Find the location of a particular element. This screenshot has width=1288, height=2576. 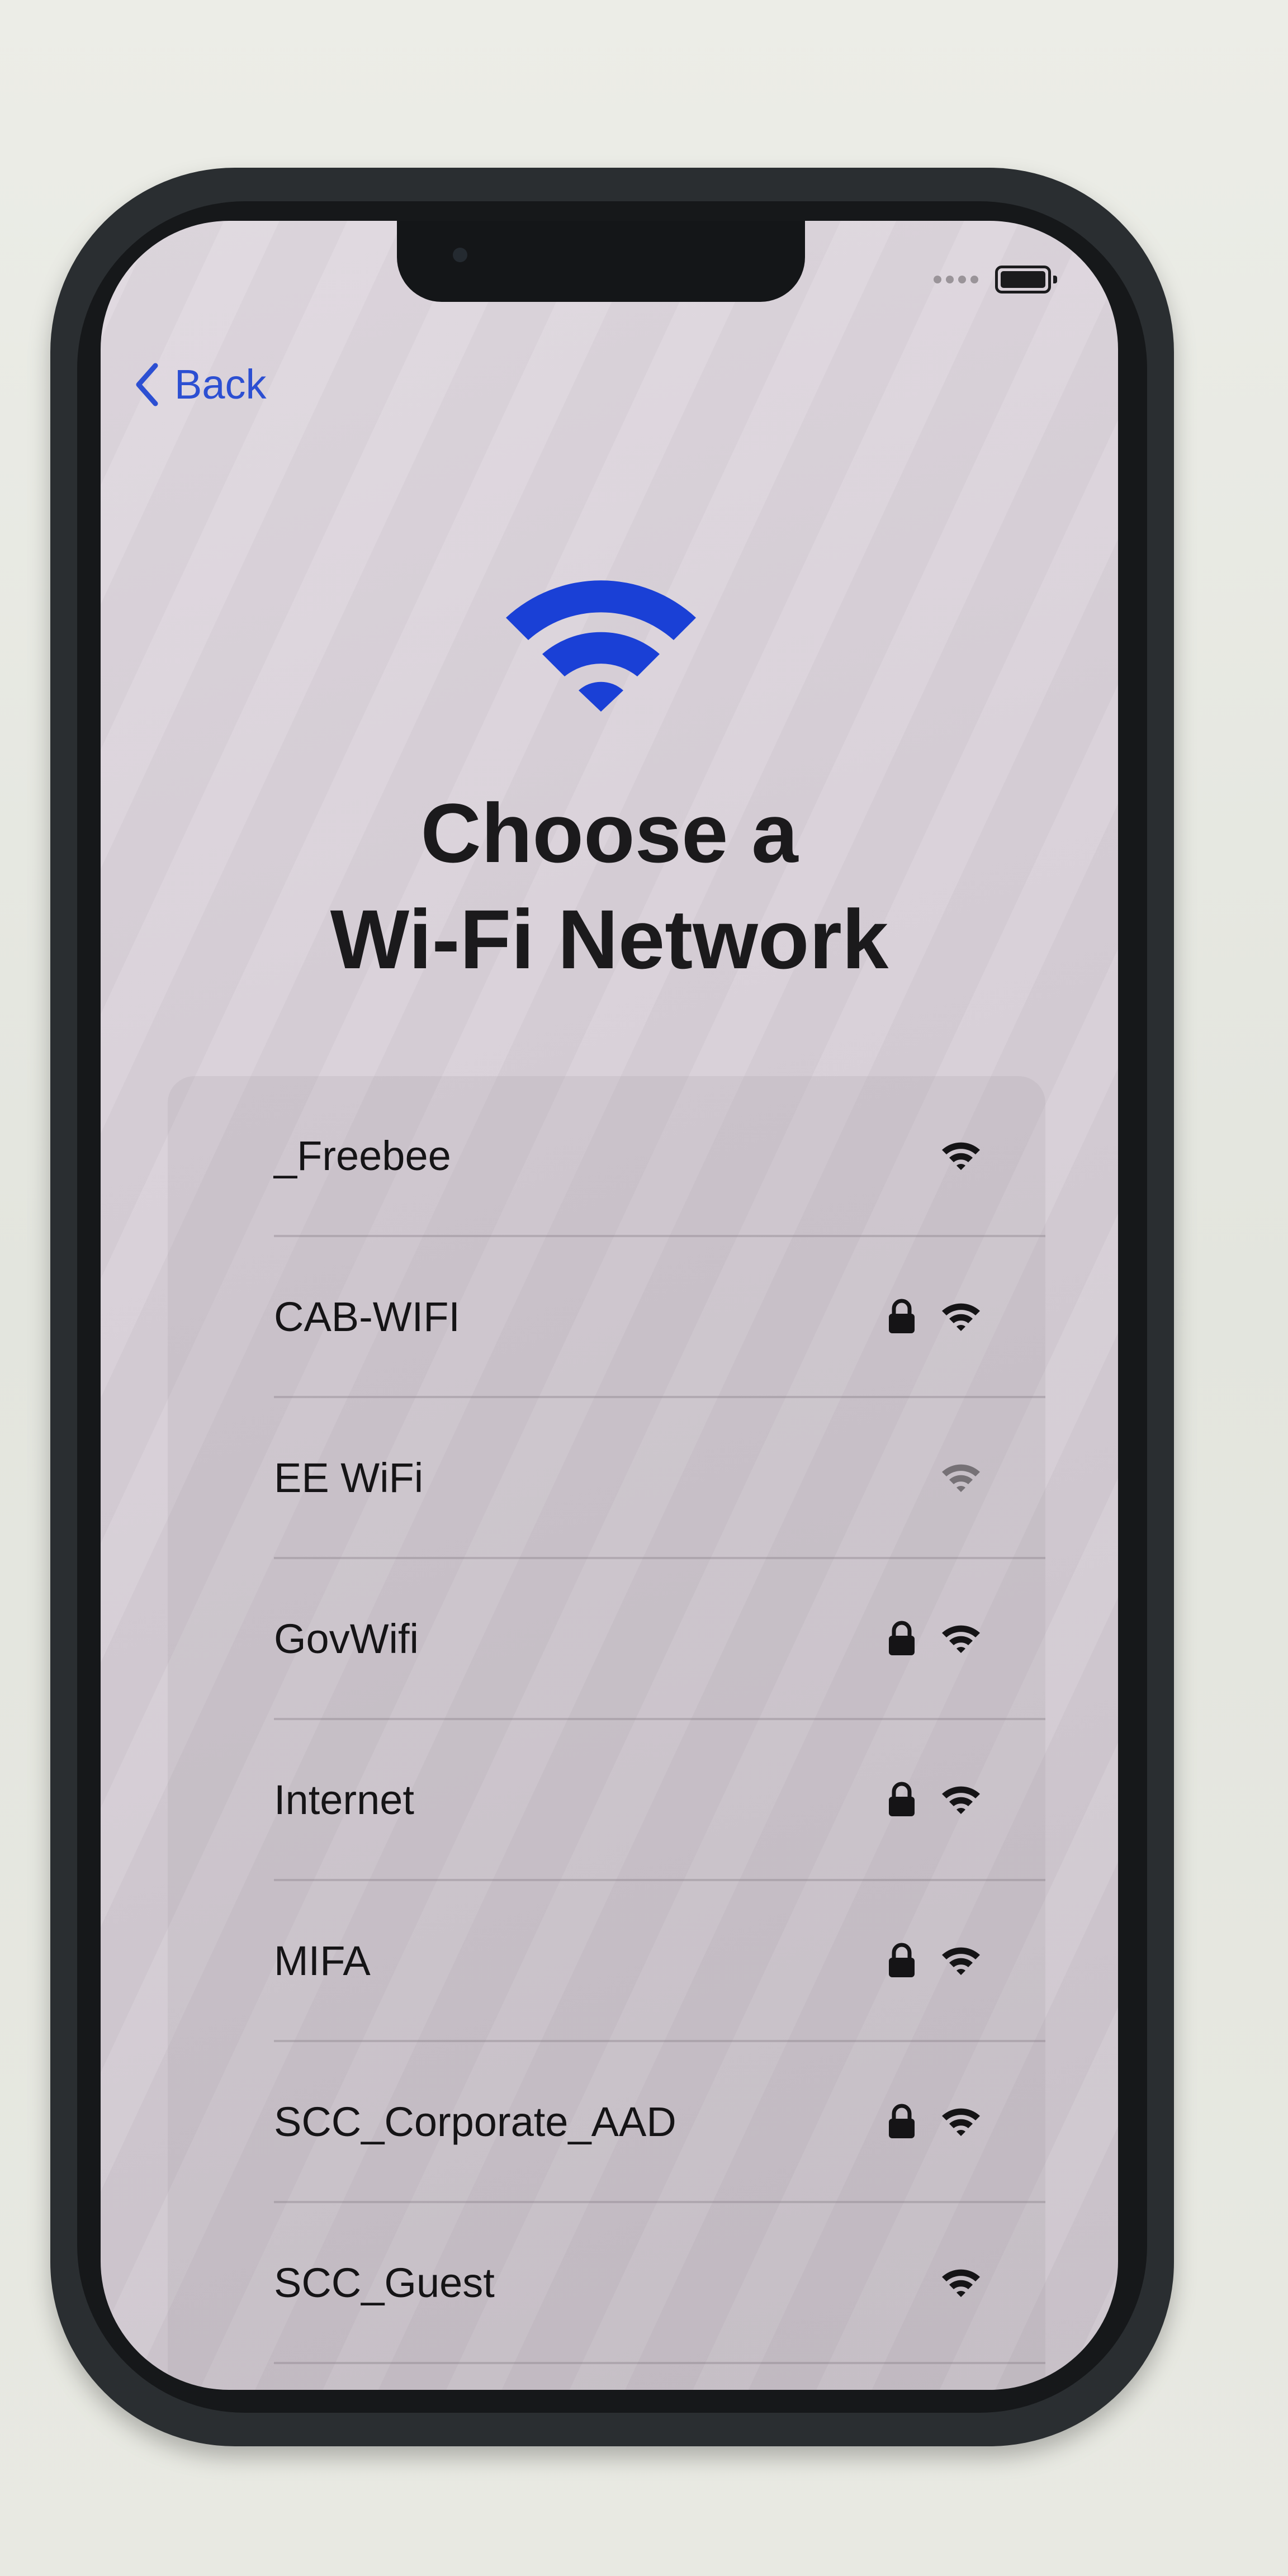

network-row-1: CAB-WIFI is located at coordinates (659, 1317).